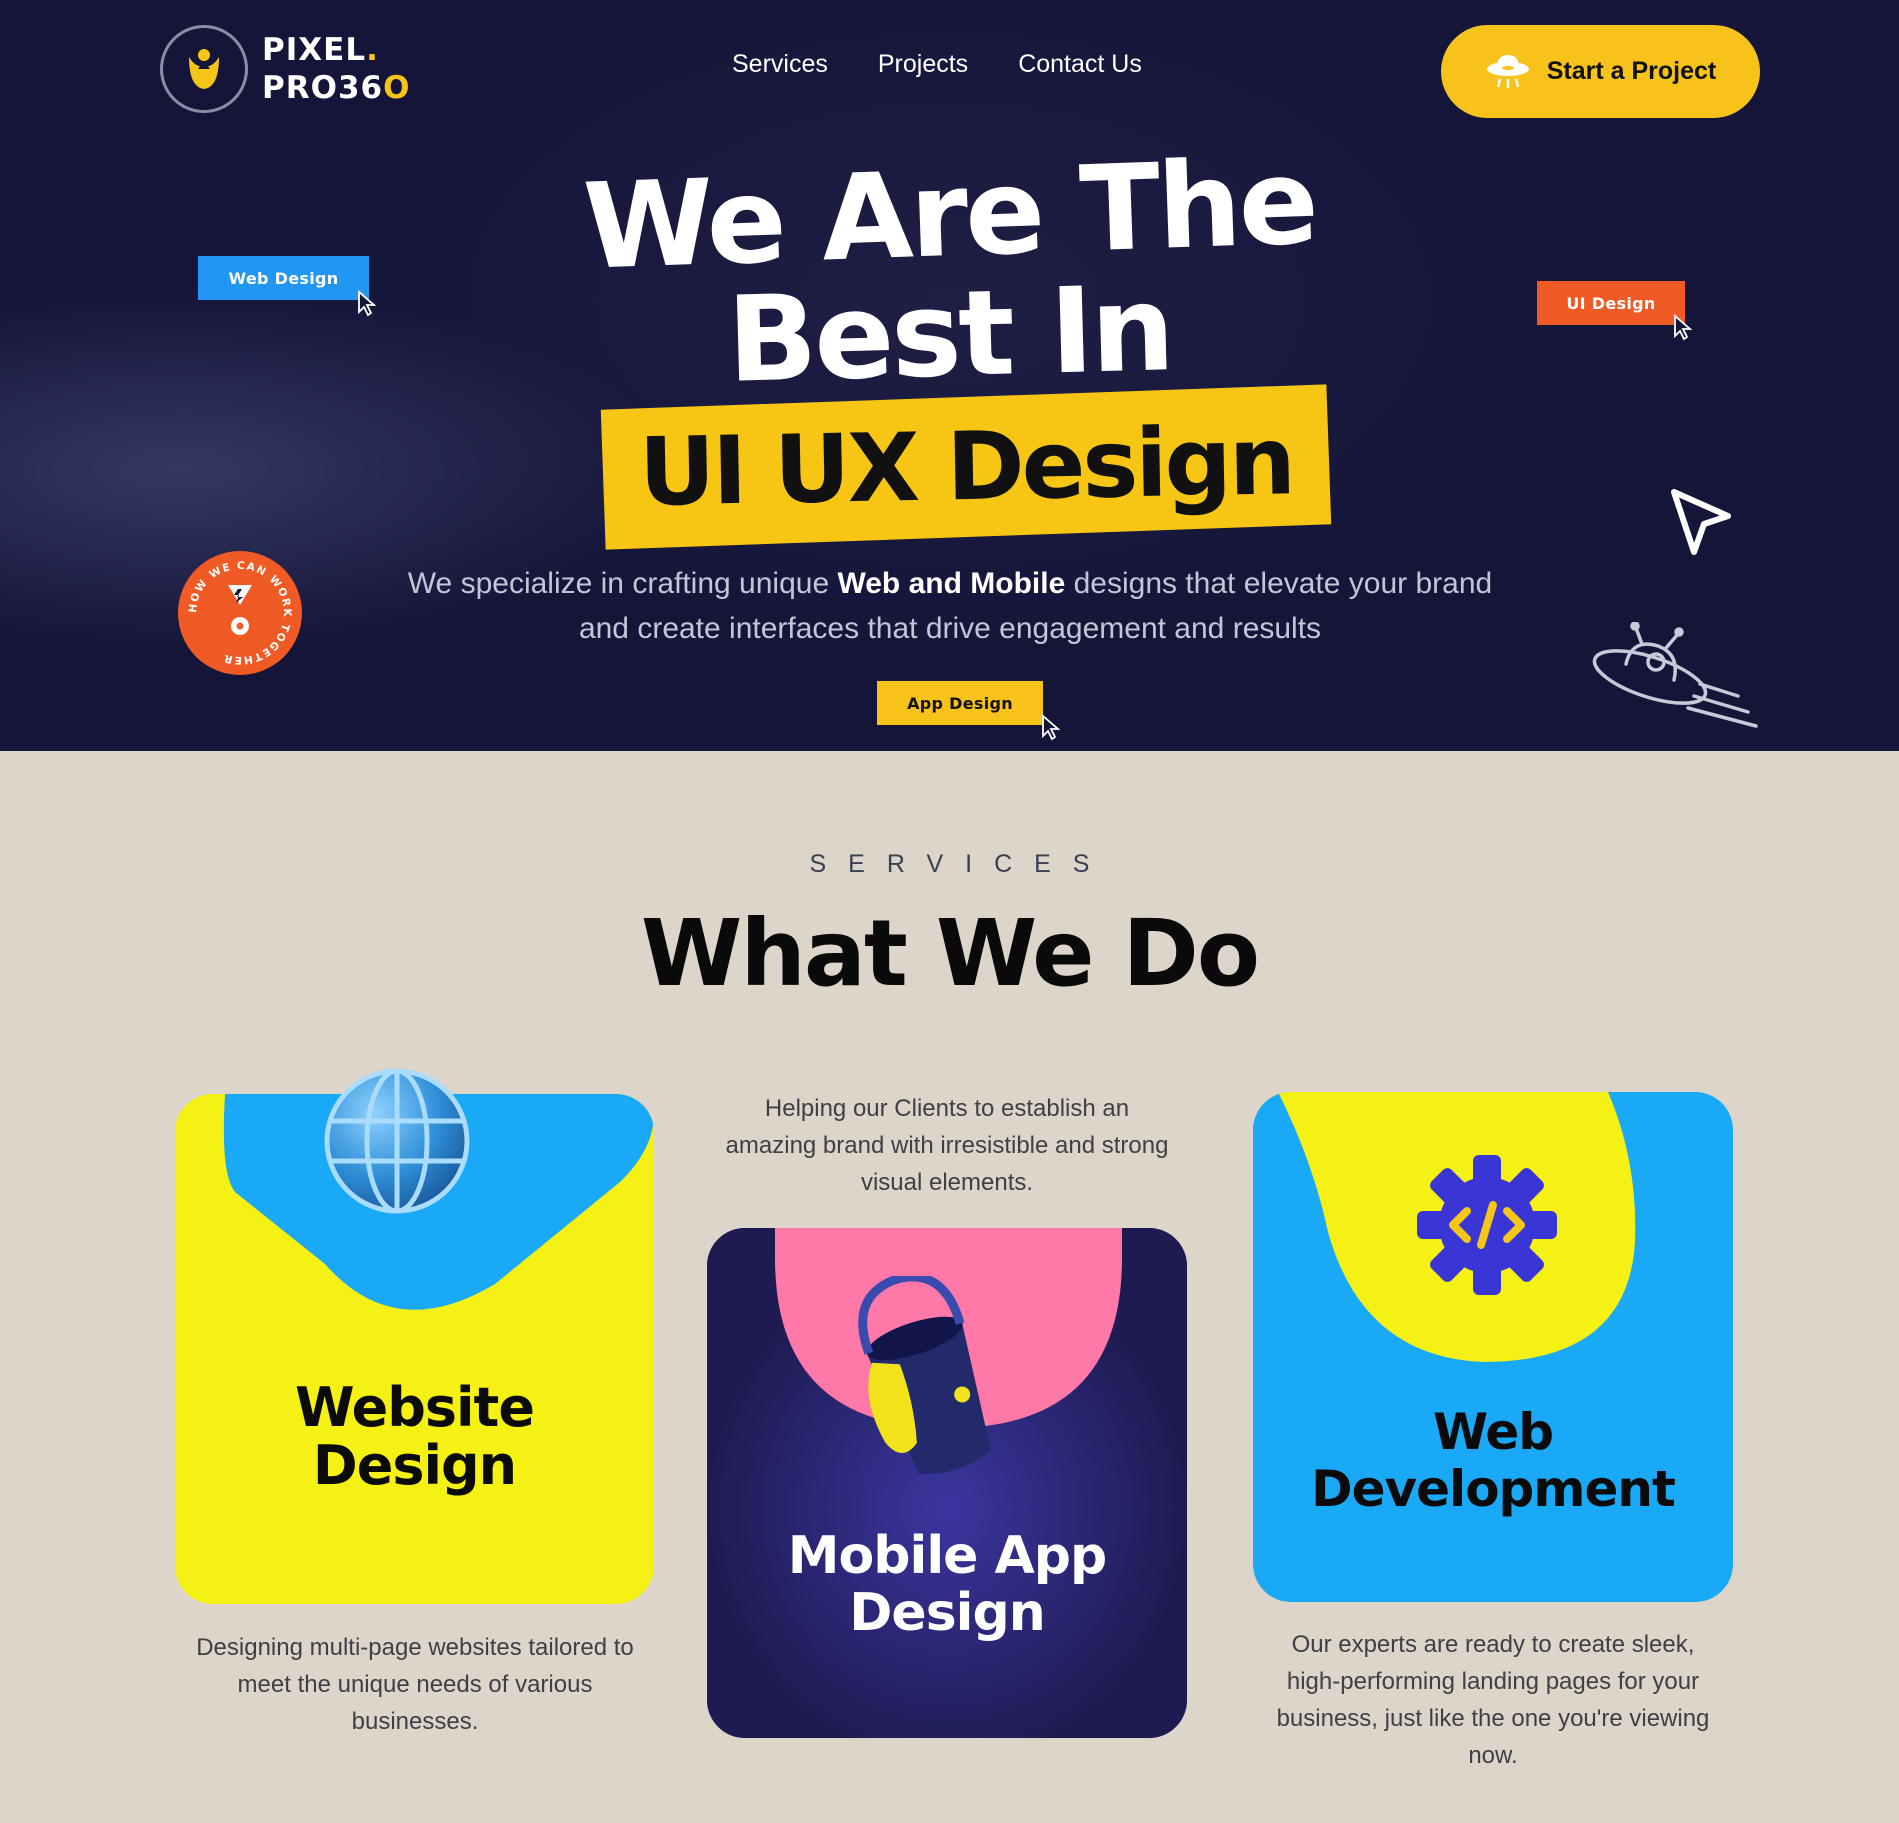 The width and height of the screenshot is (1899, 1823). I want to click on logo-mark-icon, so click(204, 69).